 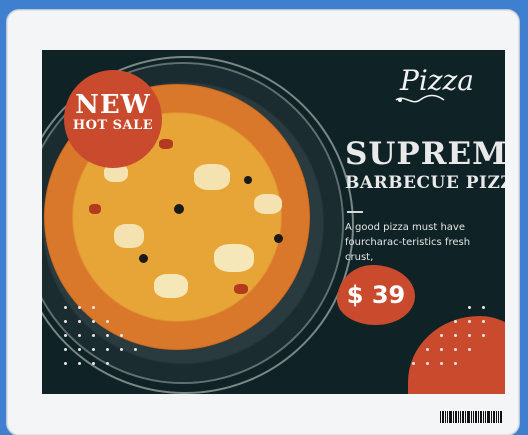 What do you see at coordinates (104, 341) in the screenshot?
I see `dot-pattern-left` at bounding box center [104, 341].